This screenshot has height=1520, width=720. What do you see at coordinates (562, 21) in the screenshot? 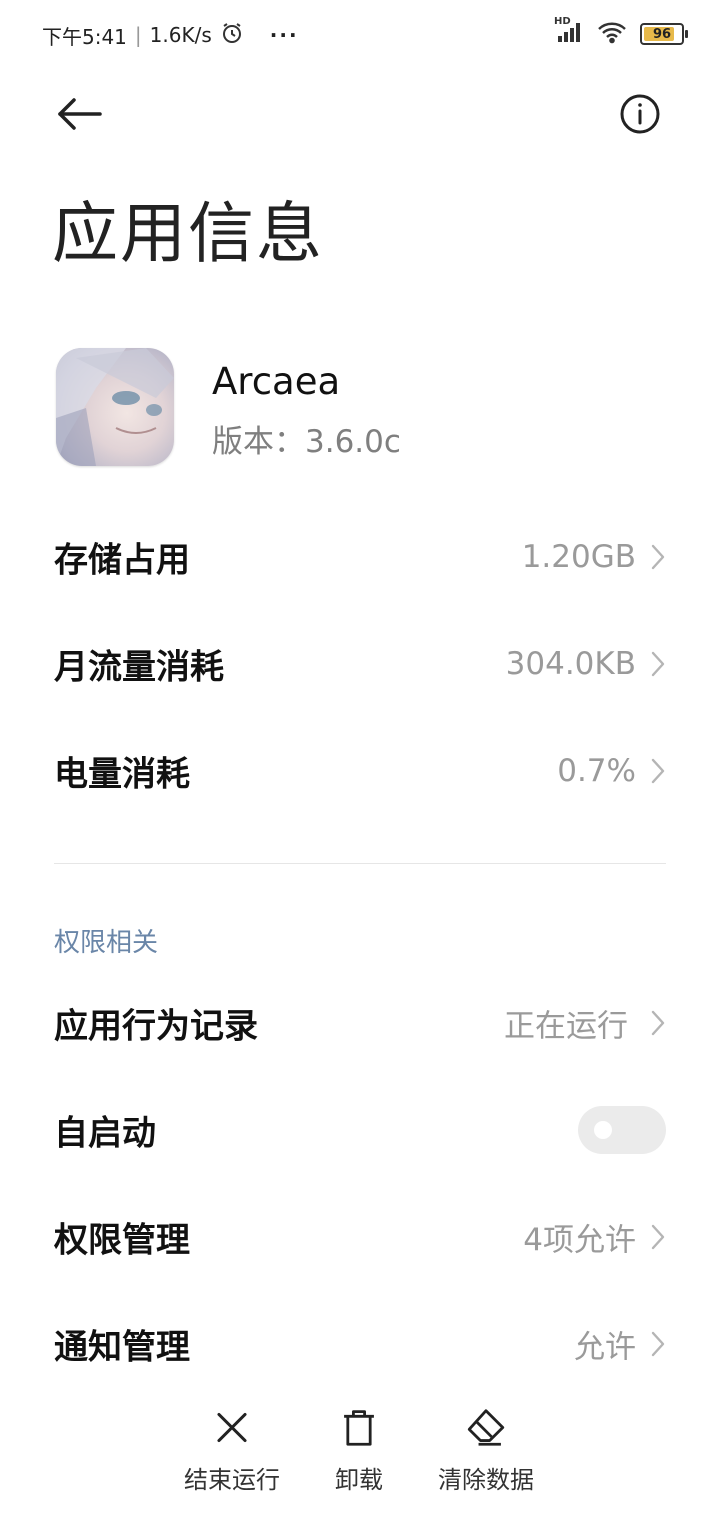
I see `hd-label: HD` at bounding box center [562, 21].